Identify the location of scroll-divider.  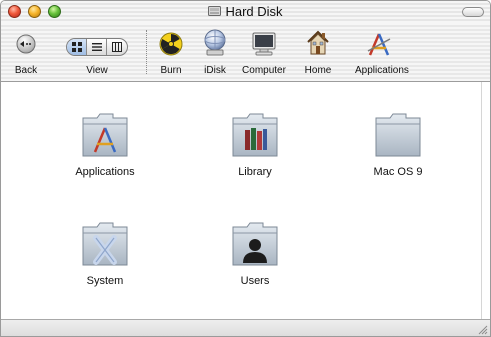
(481, 200).